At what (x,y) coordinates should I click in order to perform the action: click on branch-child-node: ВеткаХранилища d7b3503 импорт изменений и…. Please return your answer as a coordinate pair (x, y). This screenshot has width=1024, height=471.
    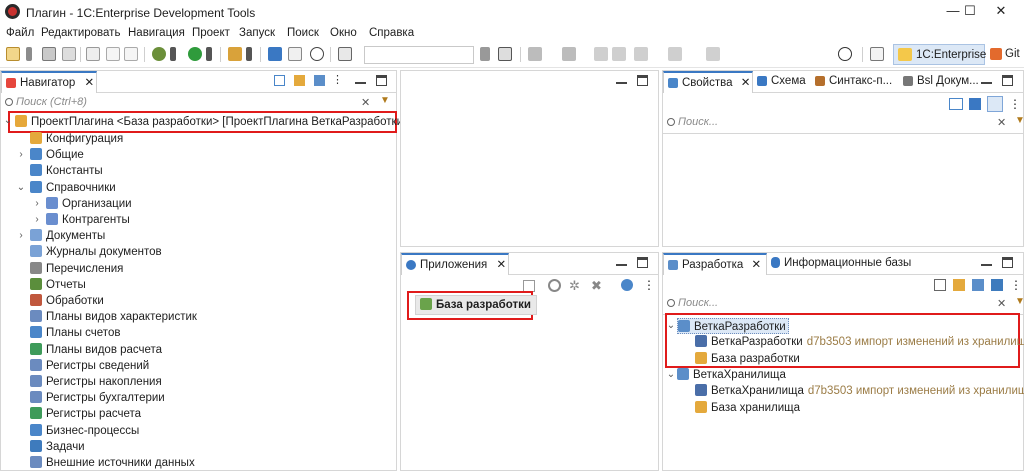
    Looking at the image, I should click on (859, 391).